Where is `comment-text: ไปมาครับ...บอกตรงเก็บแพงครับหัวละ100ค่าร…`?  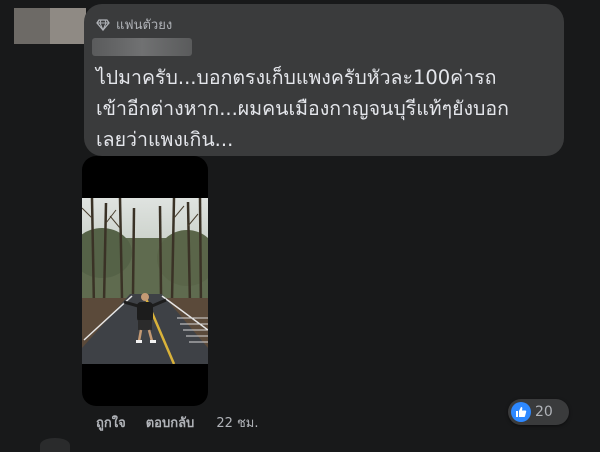
comment-text: ไปมาครับ...บอกตรงเก็บแพงครับหัวละ100ค่าร… is located at coordinates (302, 108).